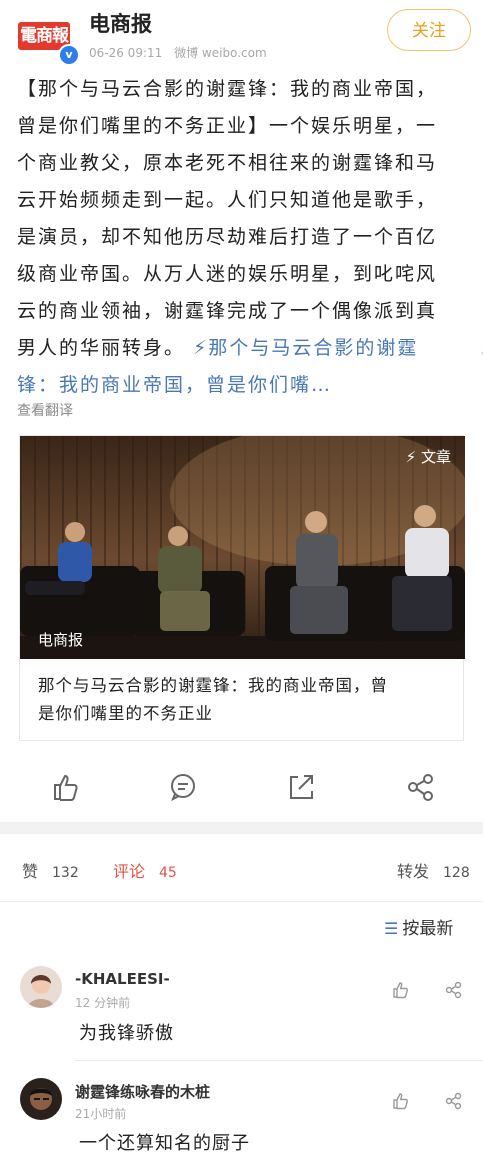 The height and width of the screenshot is (1159, 483). I want to click on likes-count: 132, so click(65, 873).